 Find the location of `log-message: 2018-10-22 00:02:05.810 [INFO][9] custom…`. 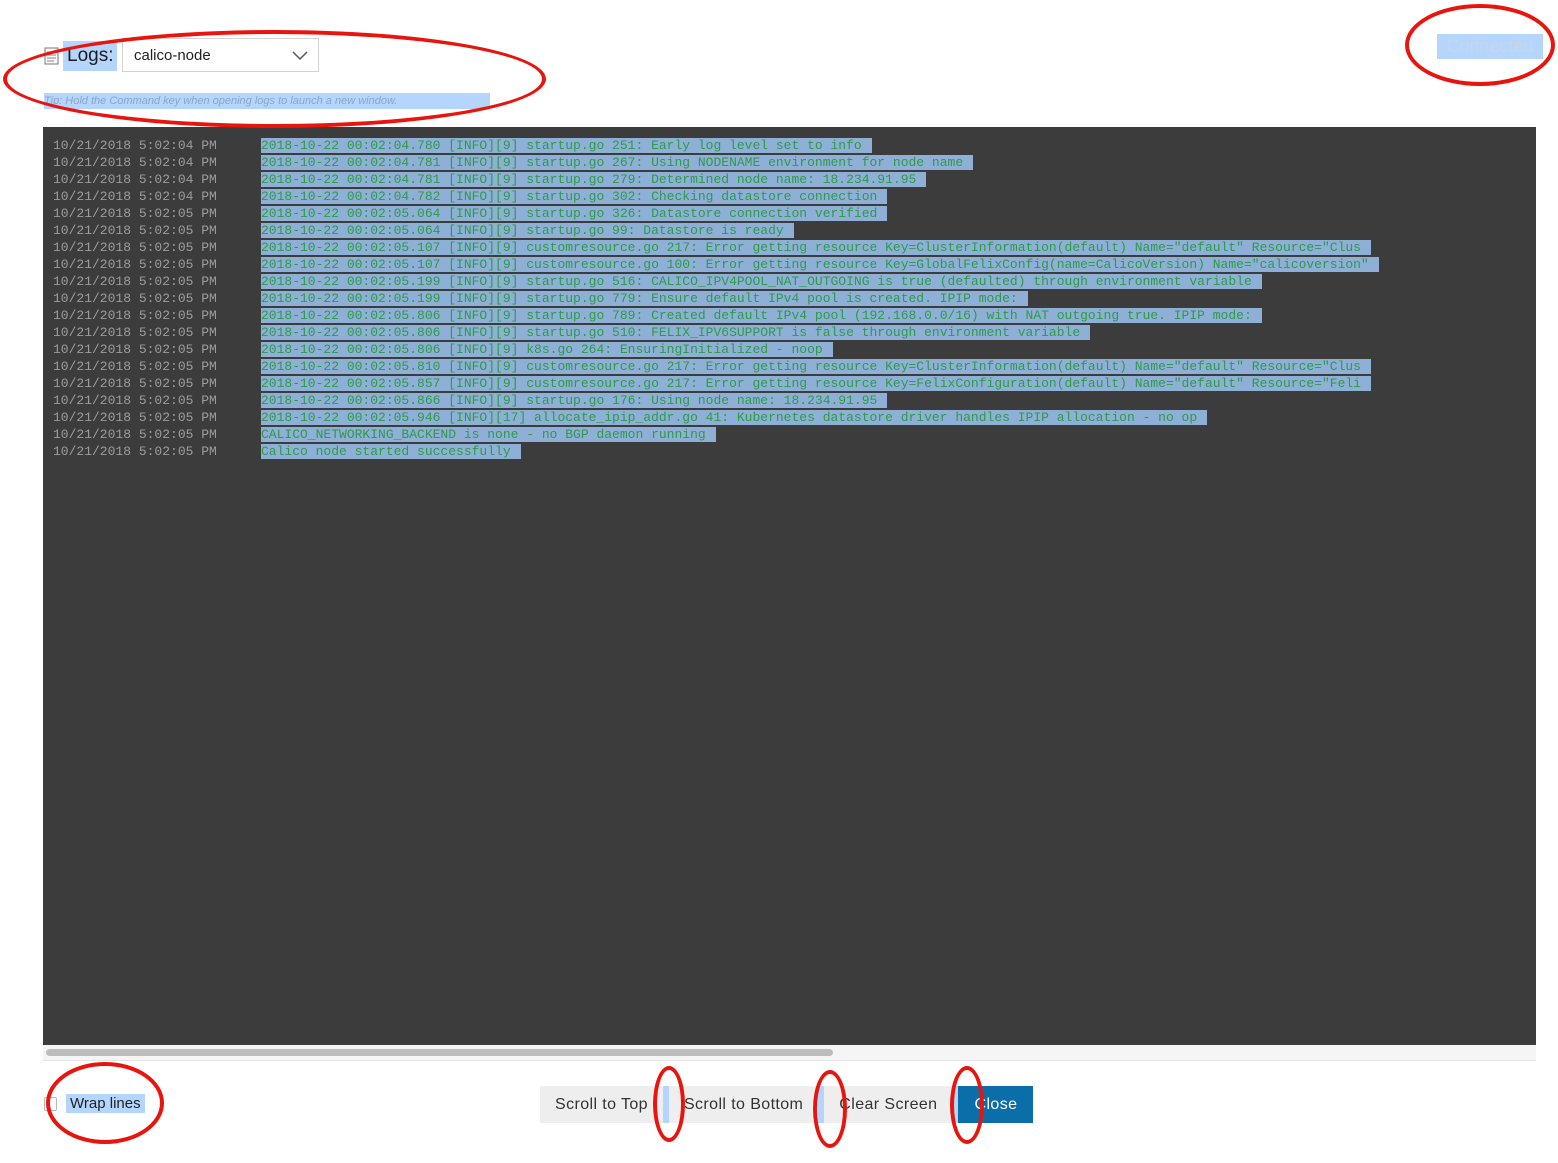

log-message: 2018-10-22 00:02:05.810 [INFO][9] custom… is located at coordinates (816, 366).